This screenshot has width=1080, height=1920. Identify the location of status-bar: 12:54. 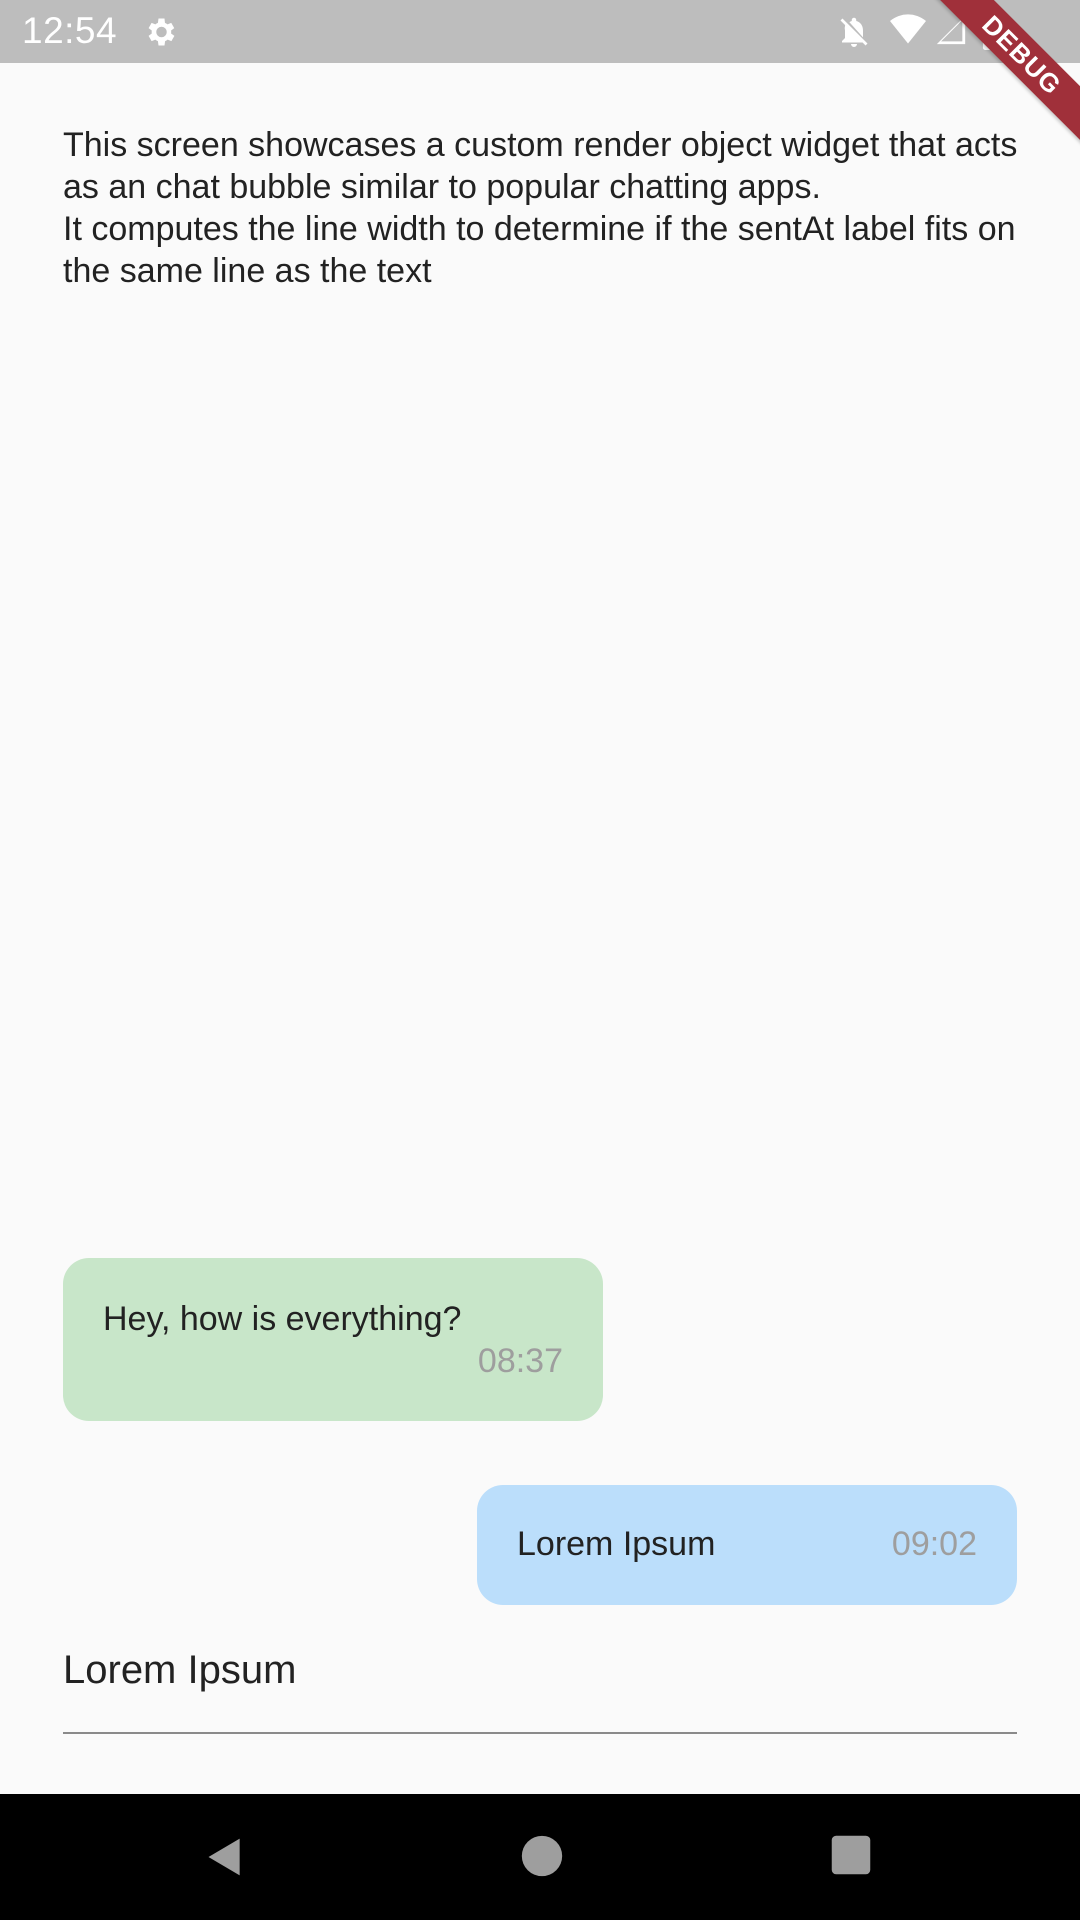
(540, 31).